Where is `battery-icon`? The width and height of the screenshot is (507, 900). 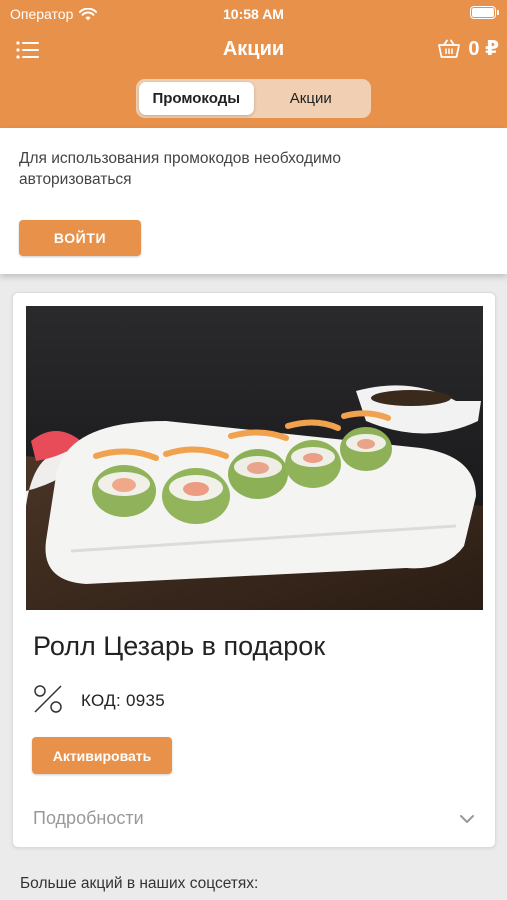 battery-icon is located at coordinates (484, 12).